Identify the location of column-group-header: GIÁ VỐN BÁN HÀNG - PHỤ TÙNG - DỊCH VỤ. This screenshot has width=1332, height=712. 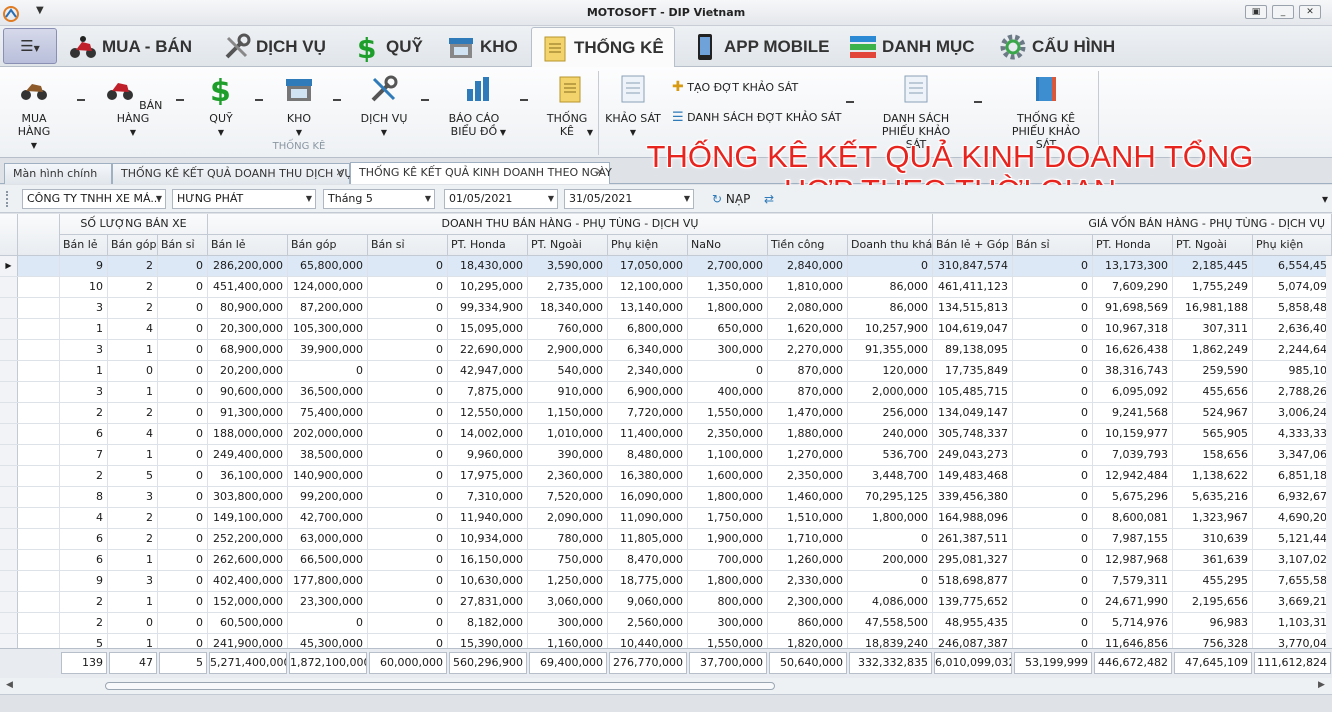
(1132, 224).